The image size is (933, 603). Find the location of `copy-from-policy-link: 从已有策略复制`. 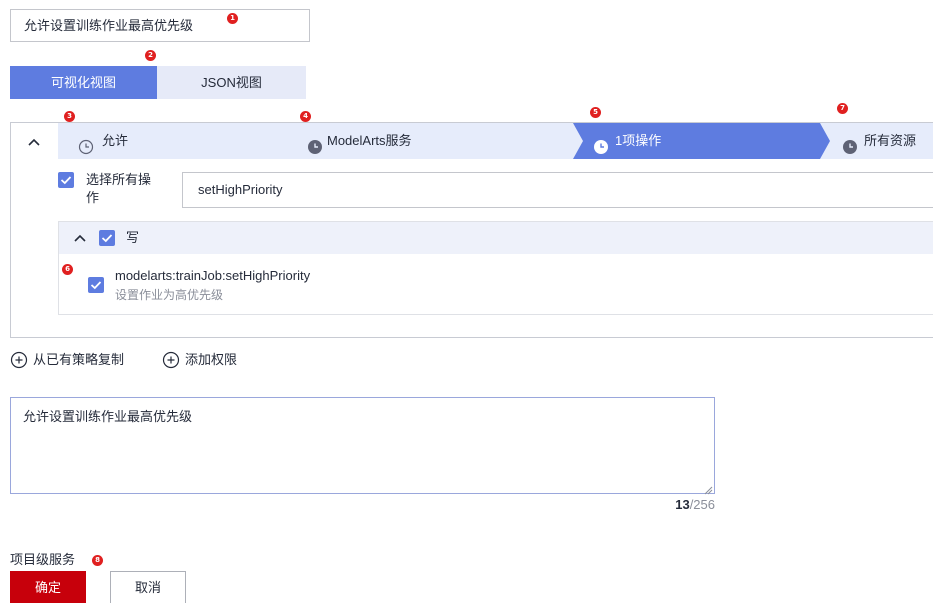

copy-from-policy-link: 从已有策略复制 is located at coordinates (75, 360).